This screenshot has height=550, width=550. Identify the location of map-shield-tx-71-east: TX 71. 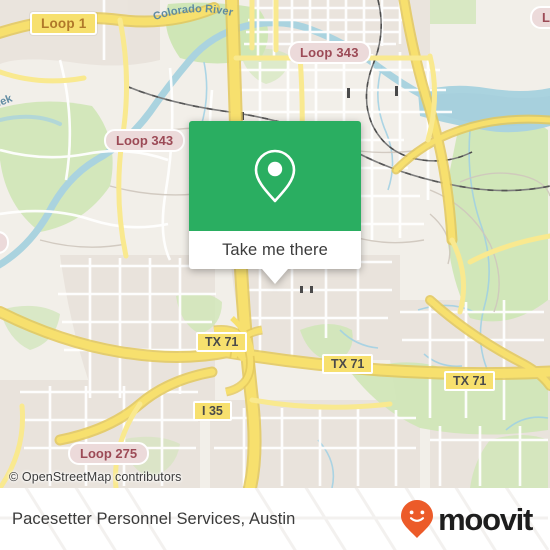
(470, 381).